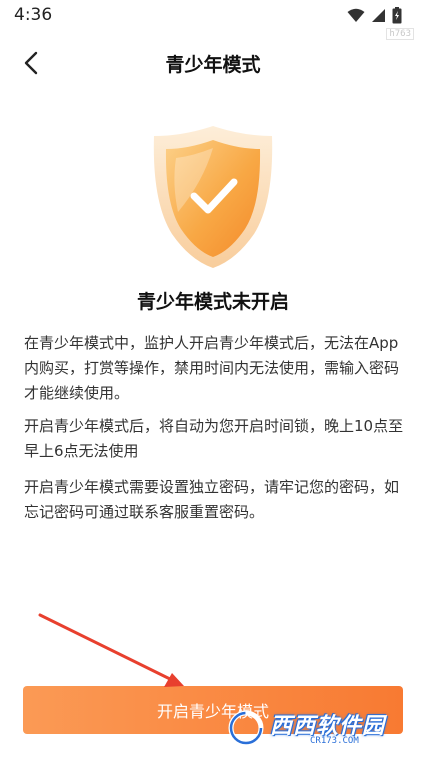  What do you see at coordinates (213, 65) in the screenshot?
I see `page-title: 青少年模式` at bounding box center [213, 65].